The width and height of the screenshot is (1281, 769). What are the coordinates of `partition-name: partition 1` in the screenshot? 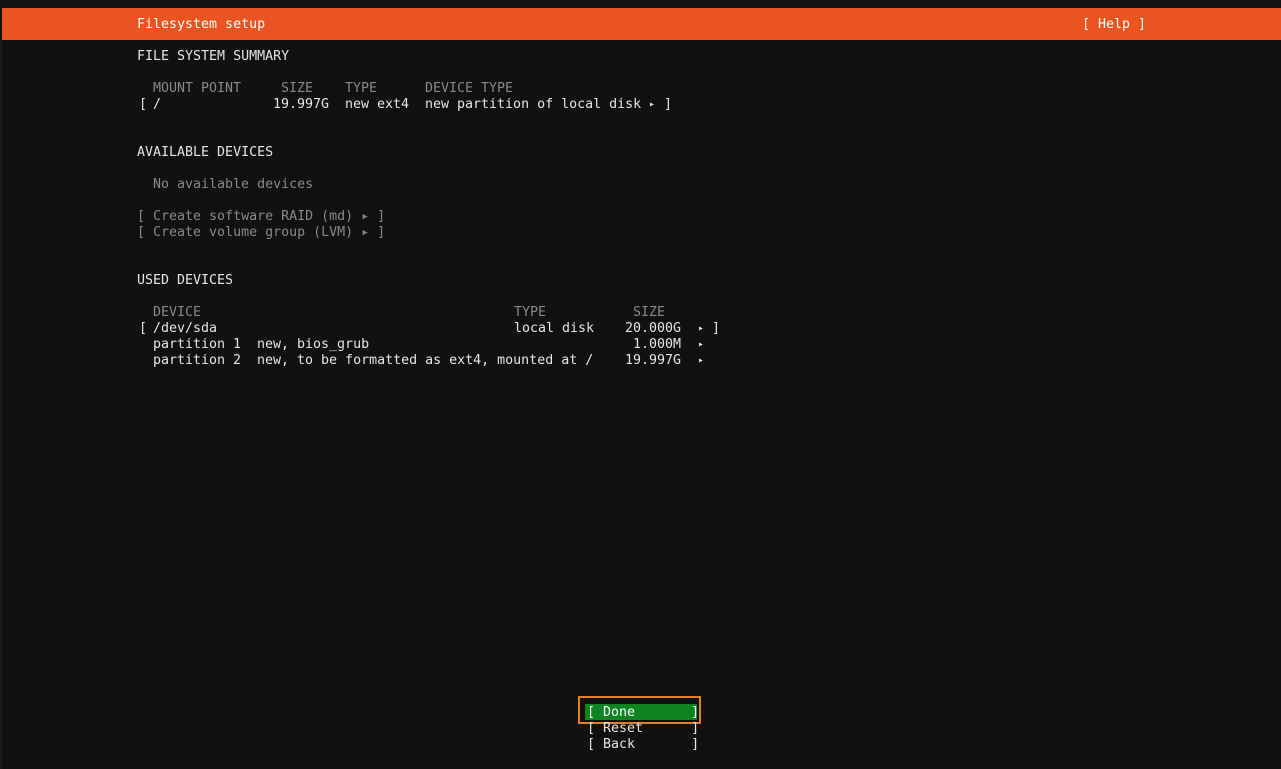 It's located at (197, 344).